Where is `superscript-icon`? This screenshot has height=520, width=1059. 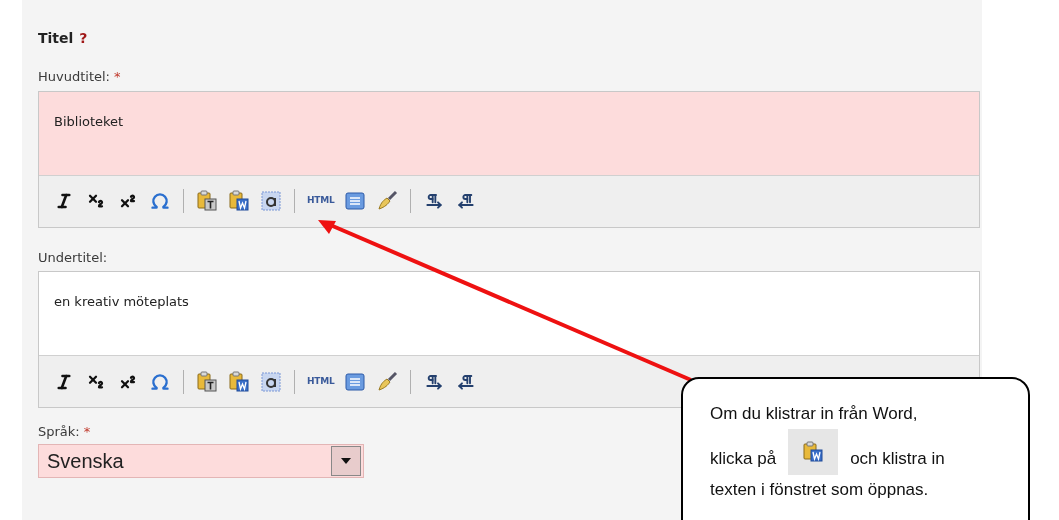
superscript-icon is located at coordinates (128, 201).